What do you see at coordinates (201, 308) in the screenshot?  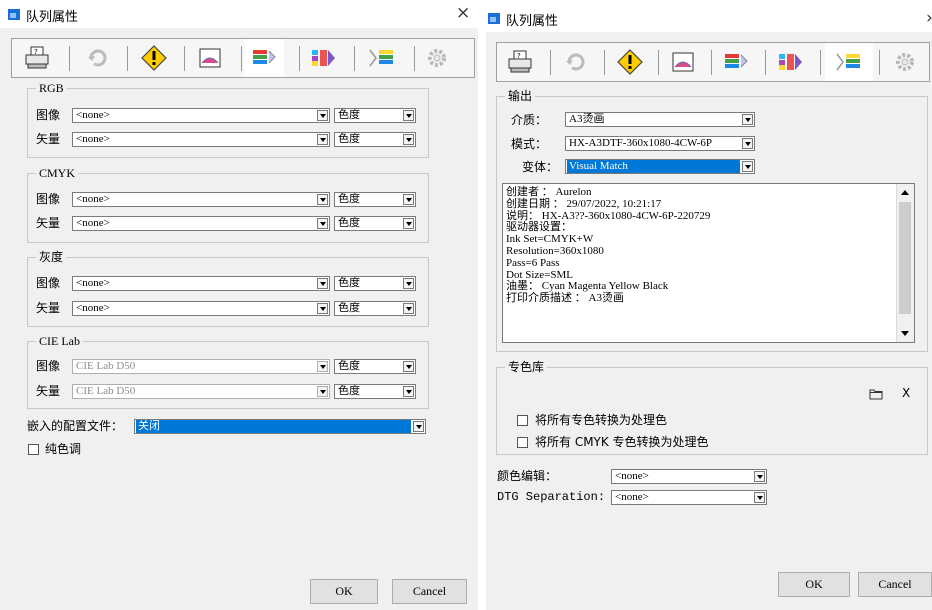 I see `gray-vector-select: <none>` at bounding box center [201, 308].